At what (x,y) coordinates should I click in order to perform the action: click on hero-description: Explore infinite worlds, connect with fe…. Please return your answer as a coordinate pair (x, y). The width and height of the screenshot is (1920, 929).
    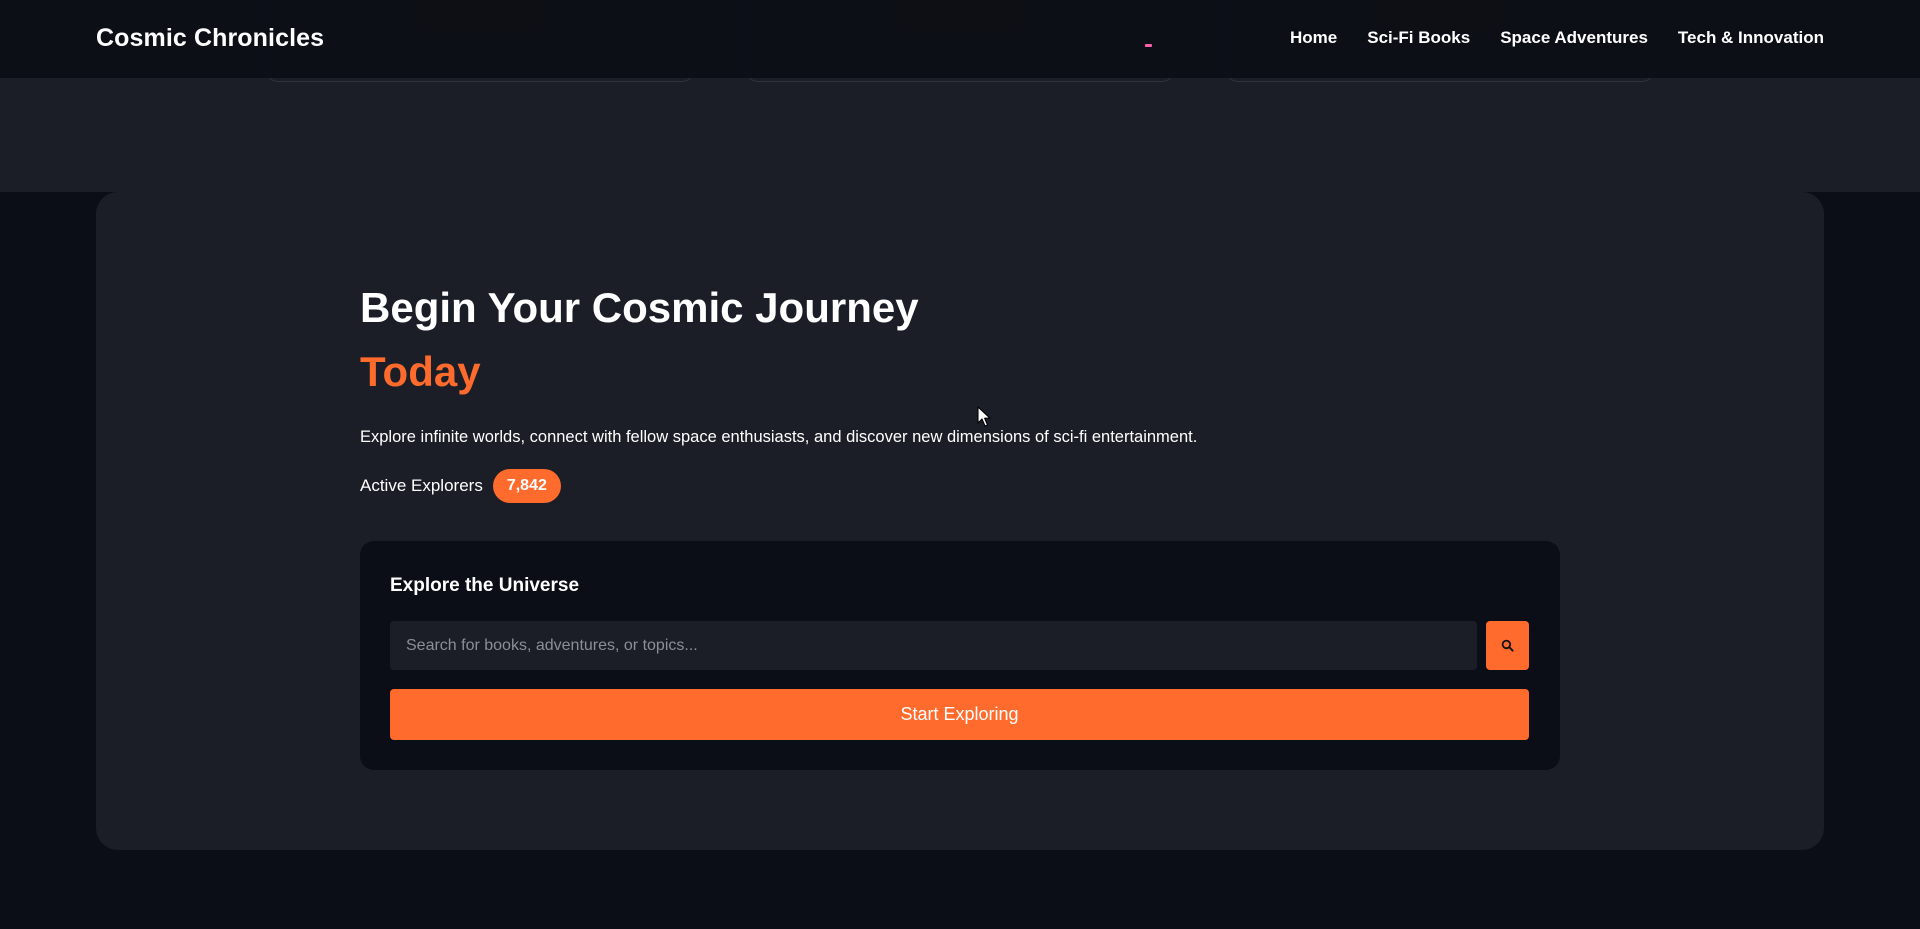
    Looking at the image, I should click on (779, 437).